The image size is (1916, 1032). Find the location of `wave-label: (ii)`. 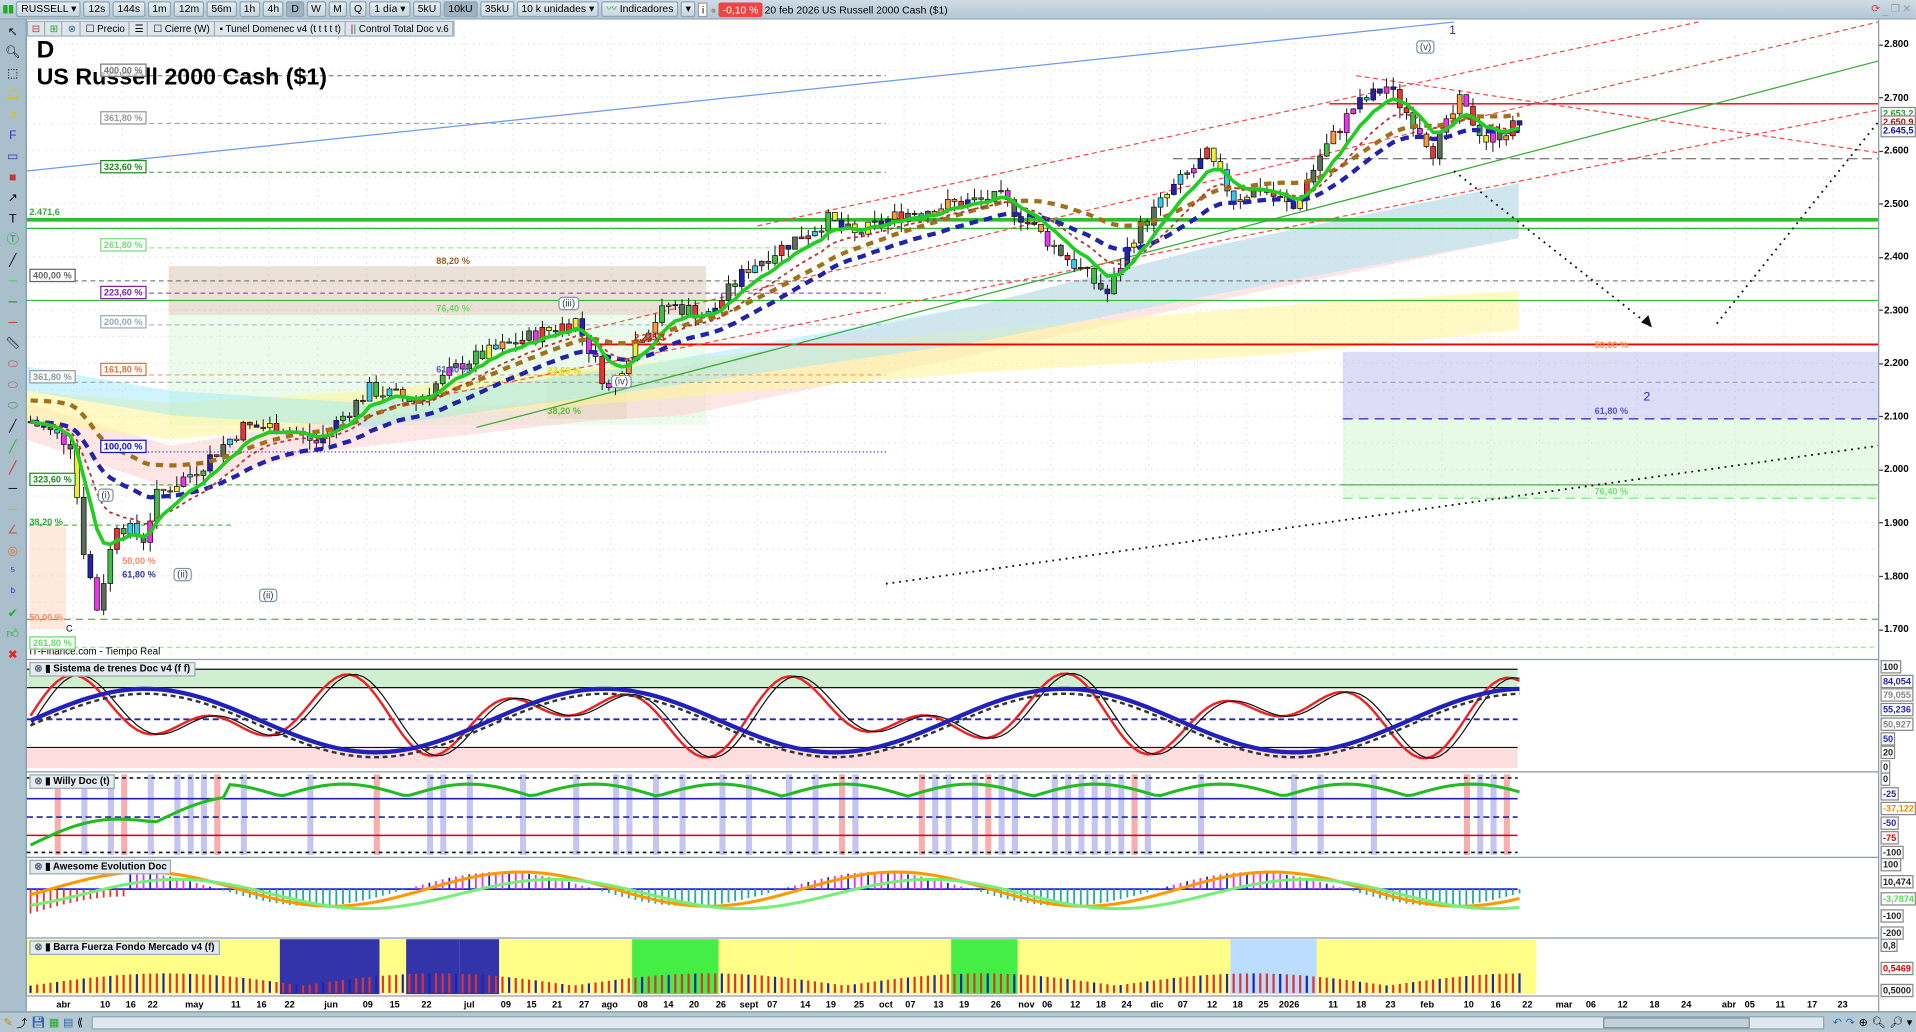

wave-label: (ii) is located at coordinates (268, 595).